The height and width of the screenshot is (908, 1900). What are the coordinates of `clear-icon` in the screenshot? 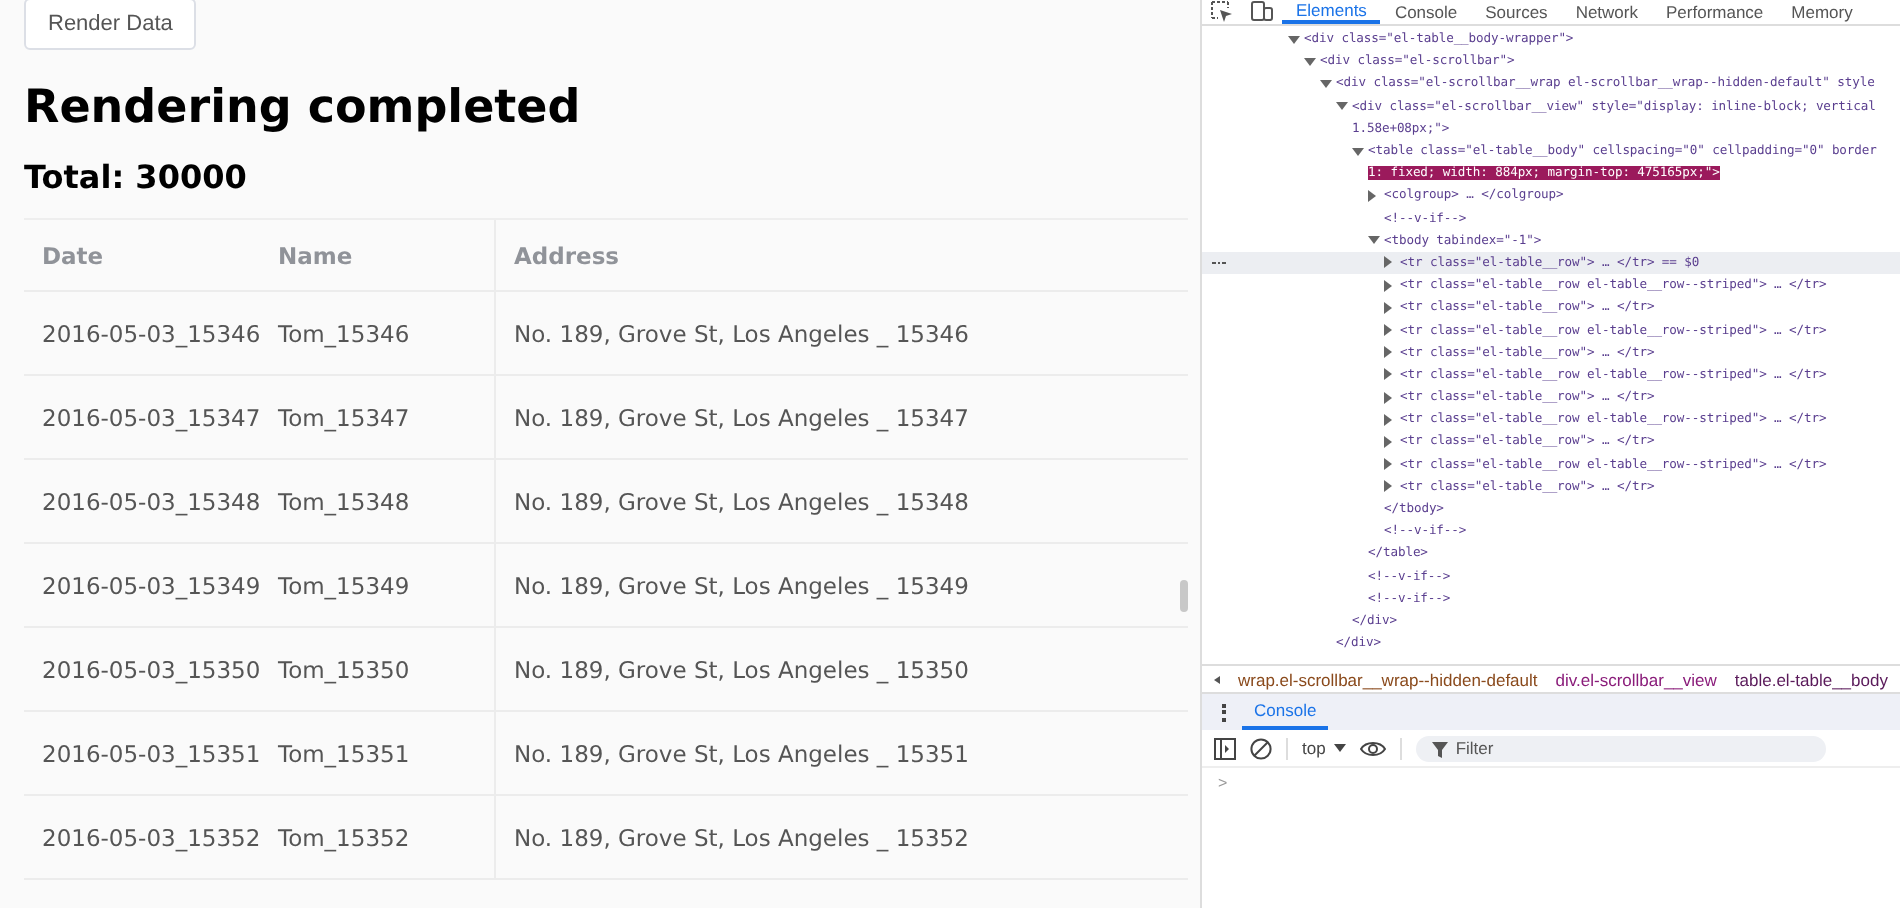 It's located at (1261, 748).